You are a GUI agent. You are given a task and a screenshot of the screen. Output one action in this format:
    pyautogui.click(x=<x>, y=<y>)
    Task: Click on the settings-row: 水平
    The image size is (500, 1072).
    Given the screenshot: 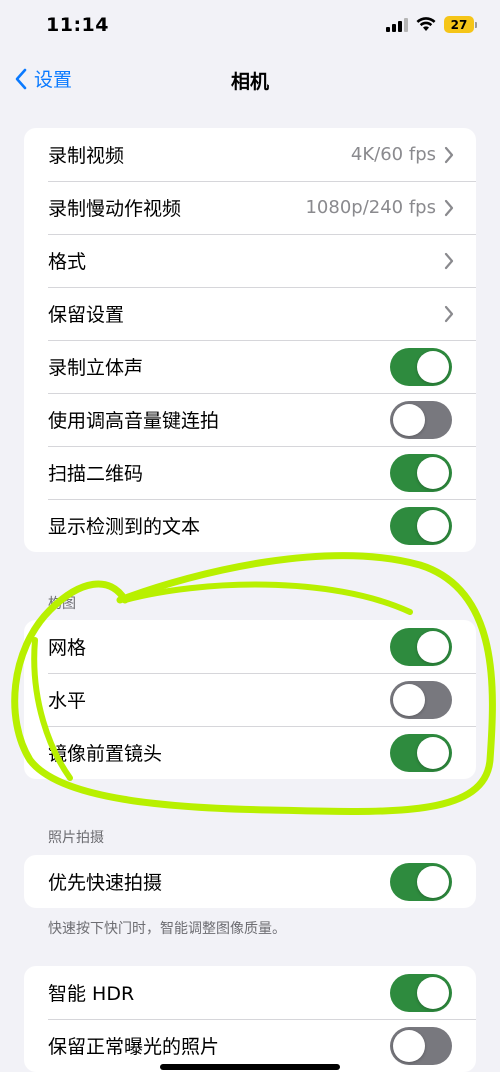 What is the action you would take?
    pyautogui.click(x=250, y=699)
    